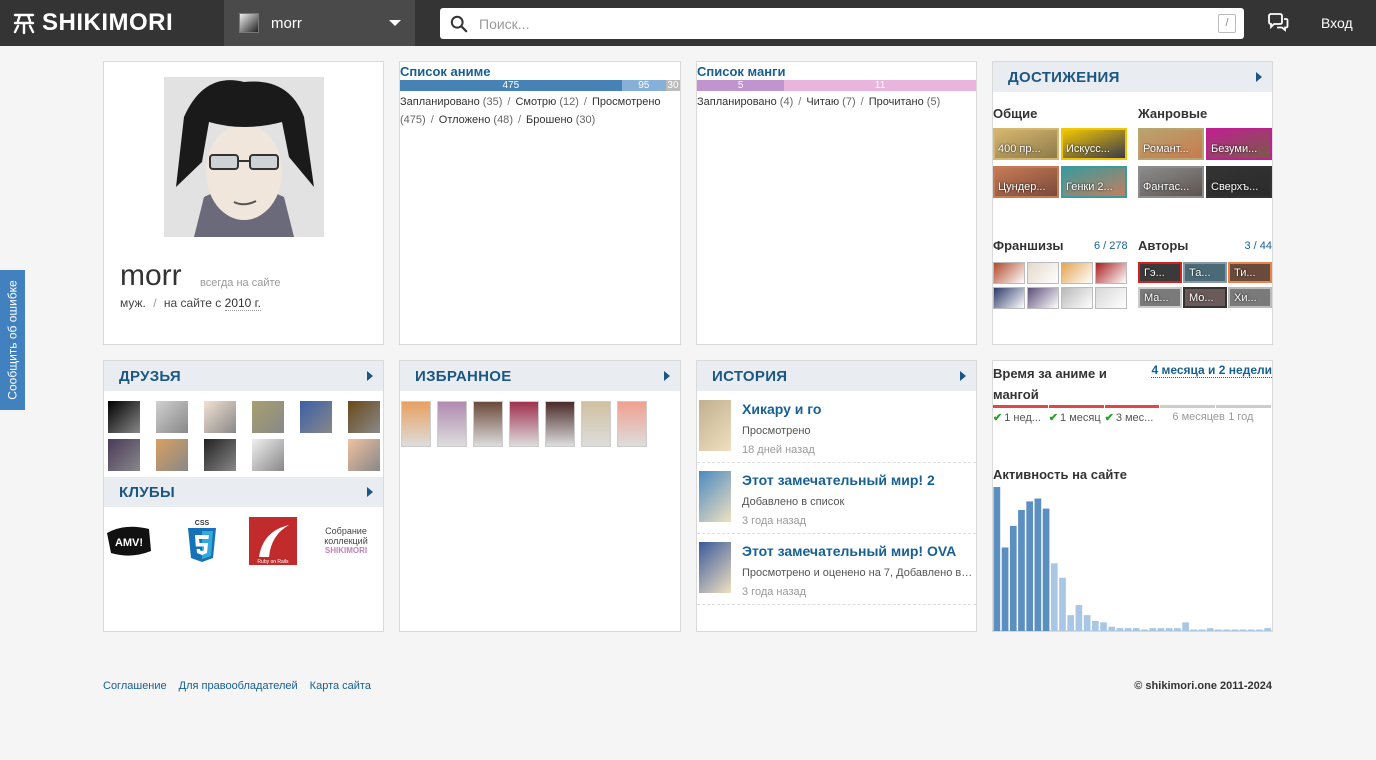 This screenshot has width=1376, height=760. I want to click on list-stat-item: Прочитано (5), so click(905, 102).